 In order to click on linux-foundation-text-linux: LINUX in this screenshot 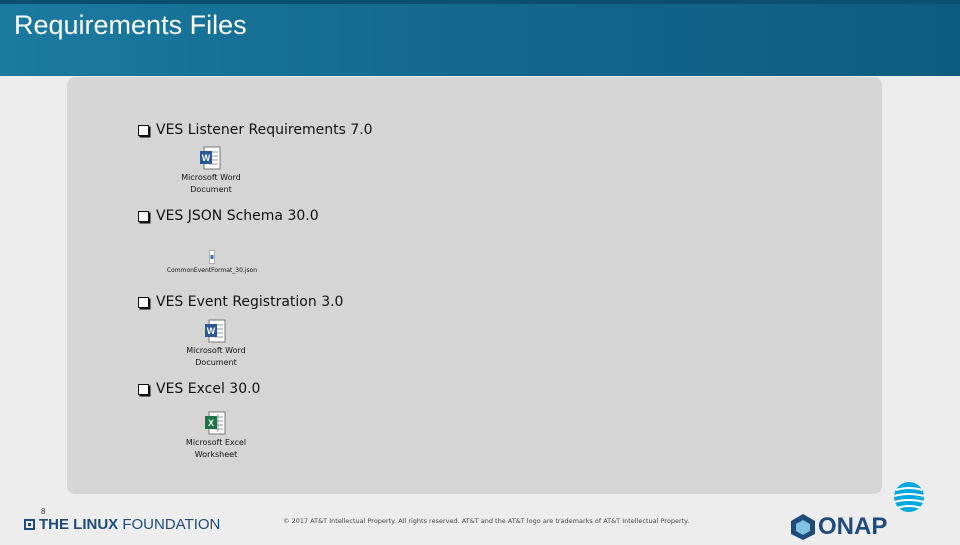, I will do `click(96, 524)`.